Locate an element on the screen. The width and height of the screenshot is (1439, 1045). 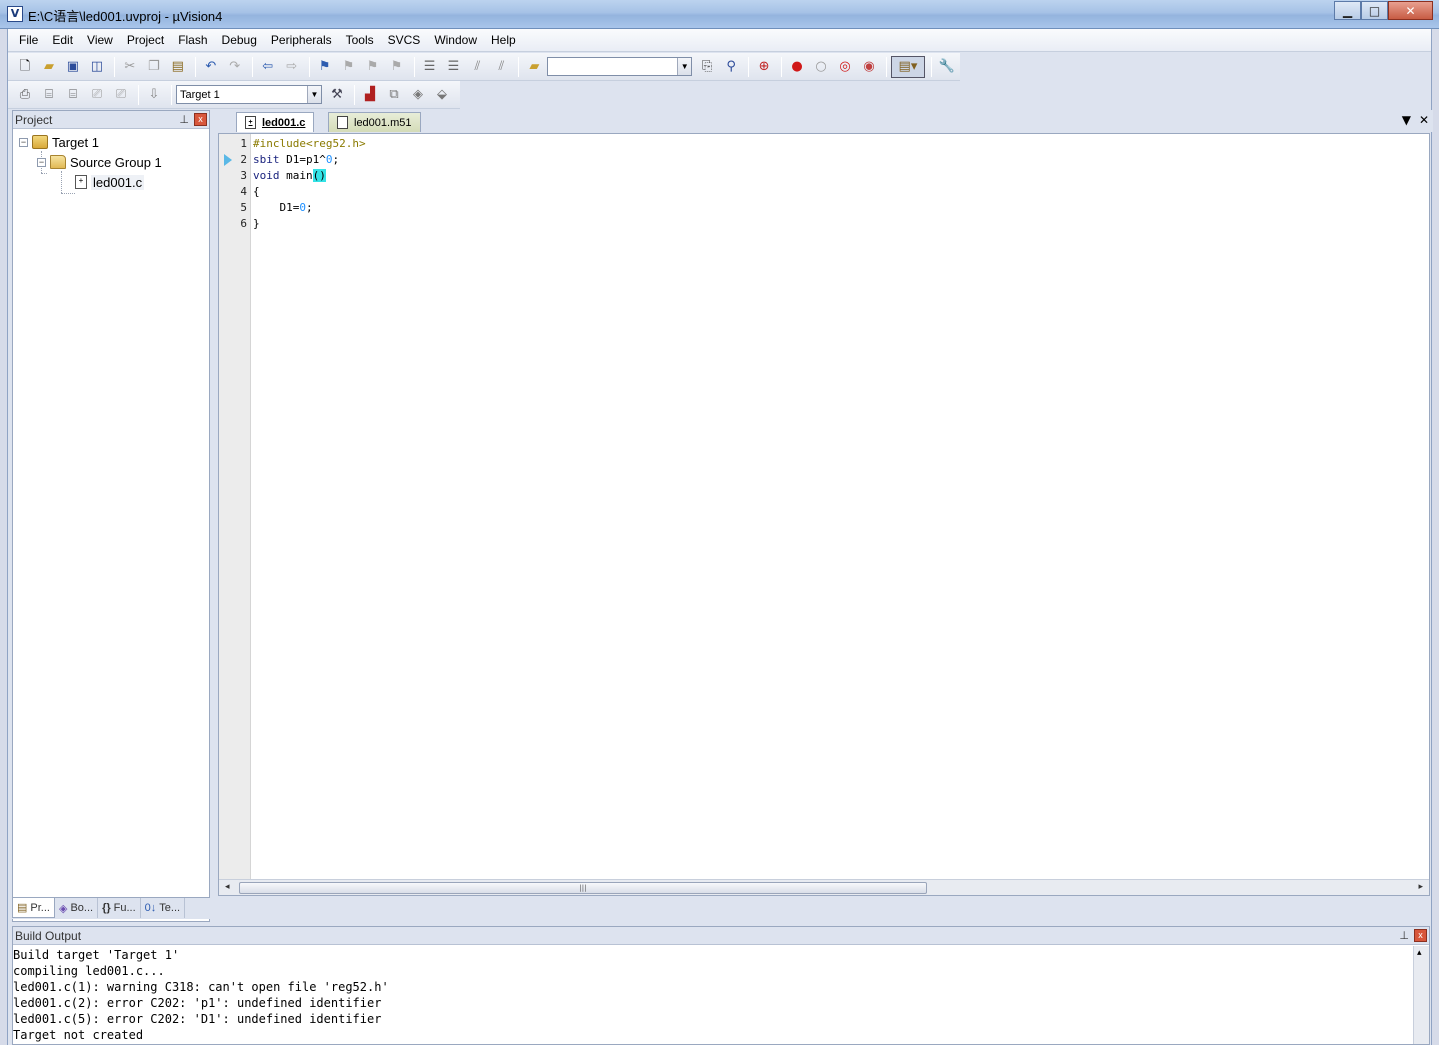
unindent-icon: ☰ is located at coordinates (454, 67).